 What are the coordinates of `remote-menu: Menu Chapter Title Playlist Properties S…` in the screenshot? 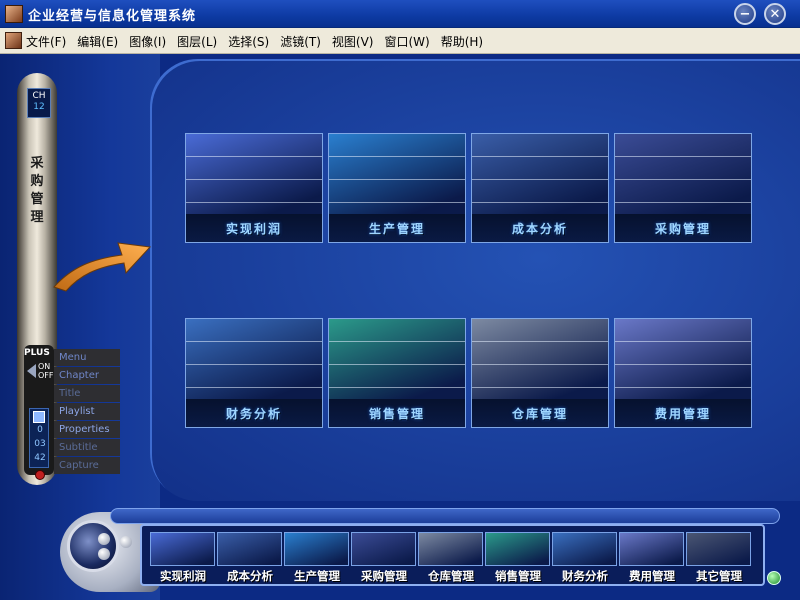 It's located at (87, 412).